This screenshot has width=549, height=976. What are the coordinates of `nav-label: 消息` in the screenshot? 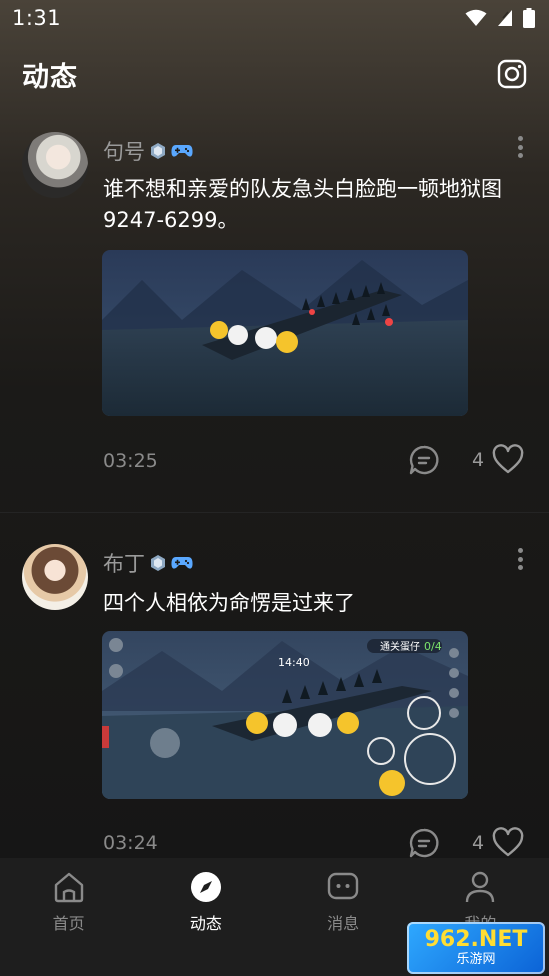 It's located at (343, 923).